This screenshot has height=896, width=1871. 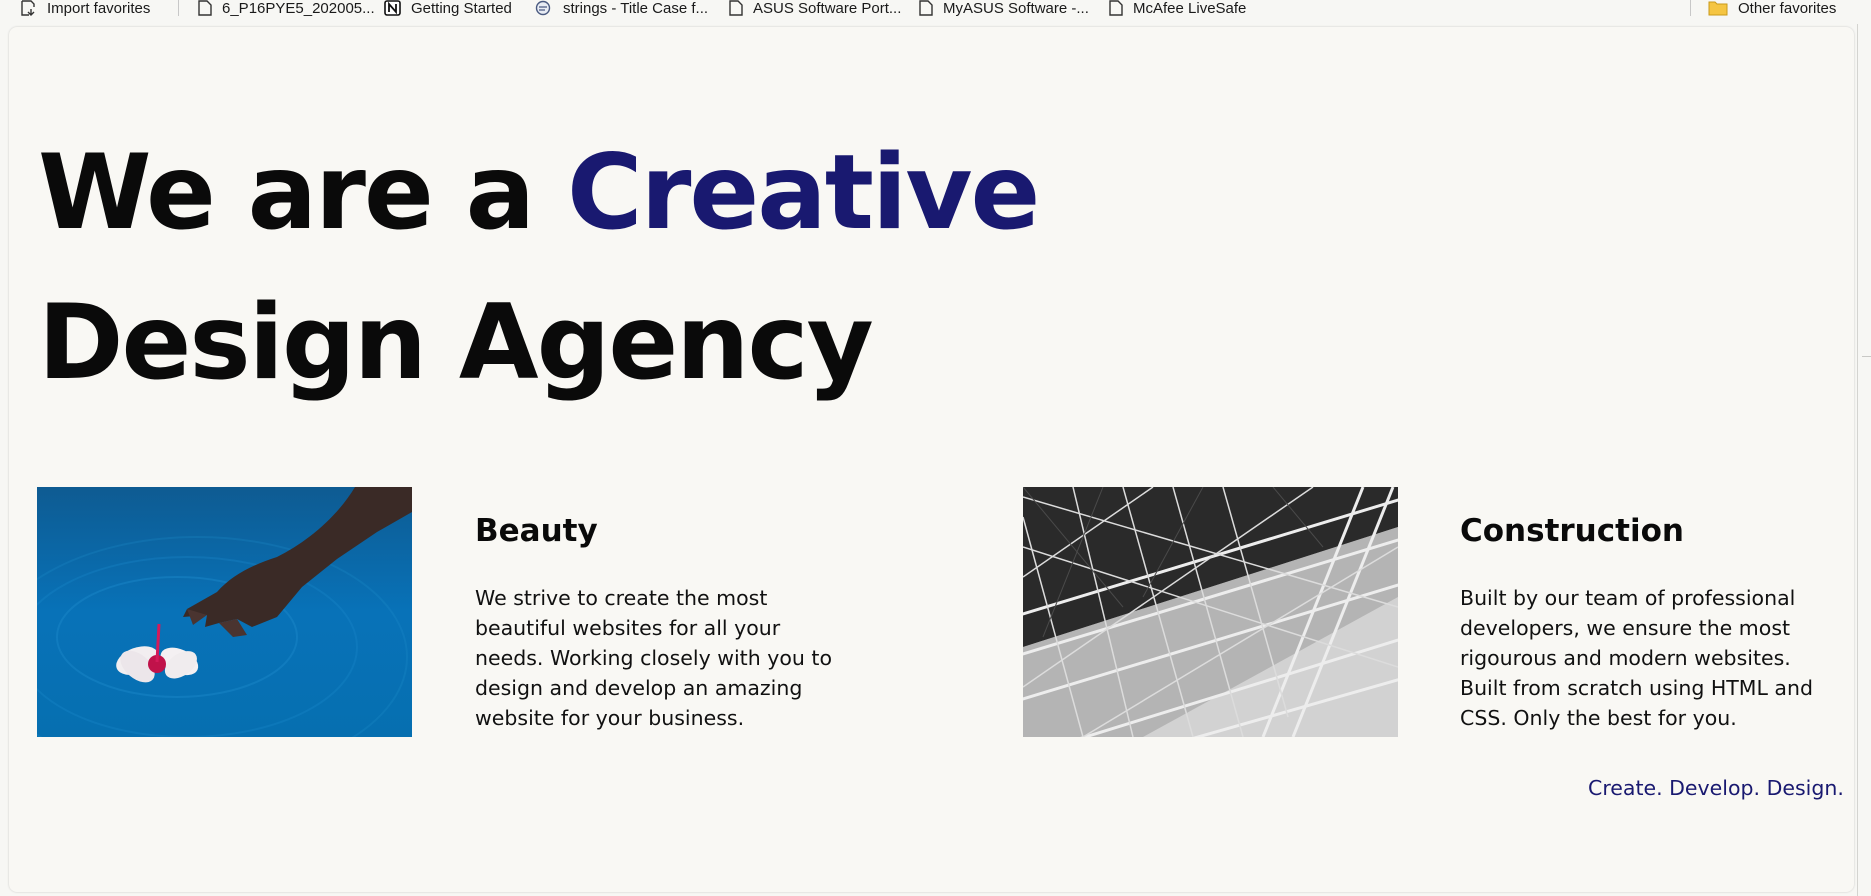 I want to click on scroll-marker, so click(x=1866, y=356).